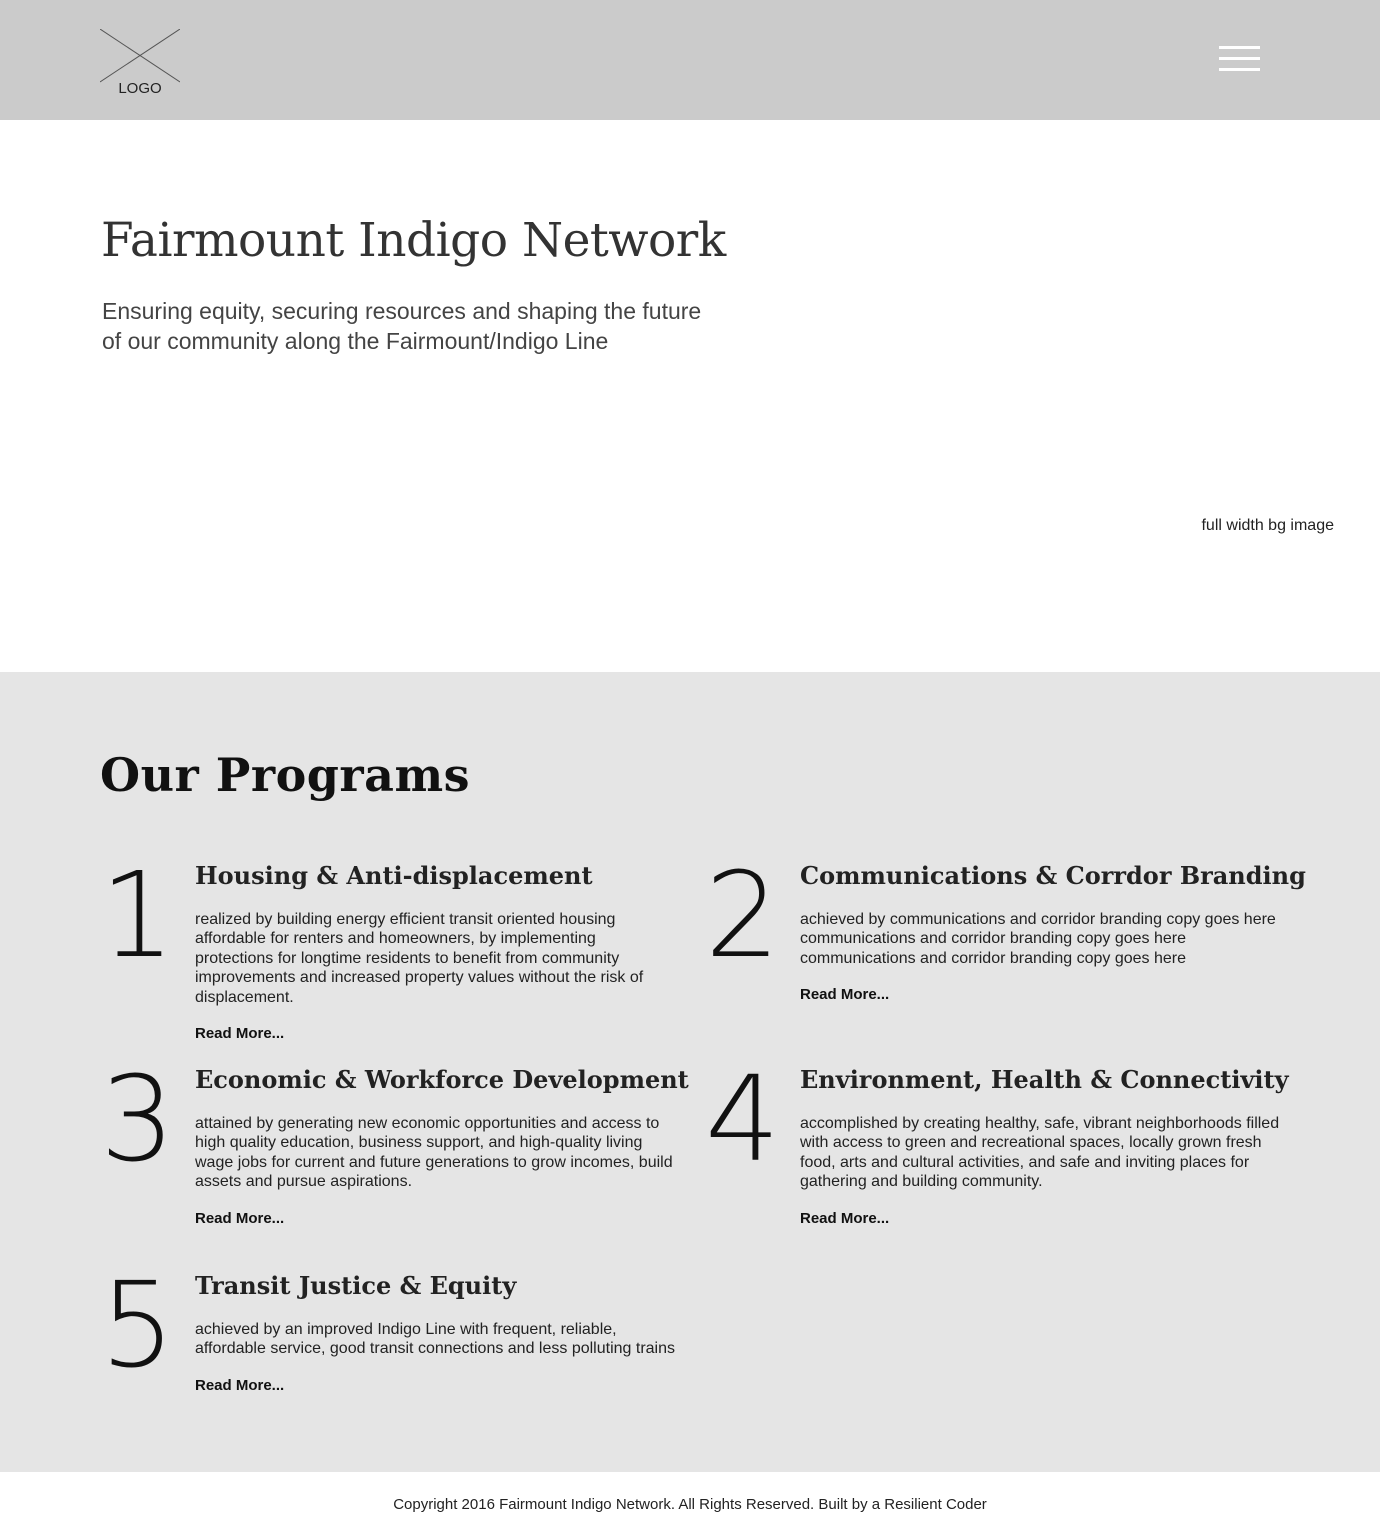 This screenshot has height=1540, width=1380. I want to click on logo-text: LOGO, so click(140, 88).